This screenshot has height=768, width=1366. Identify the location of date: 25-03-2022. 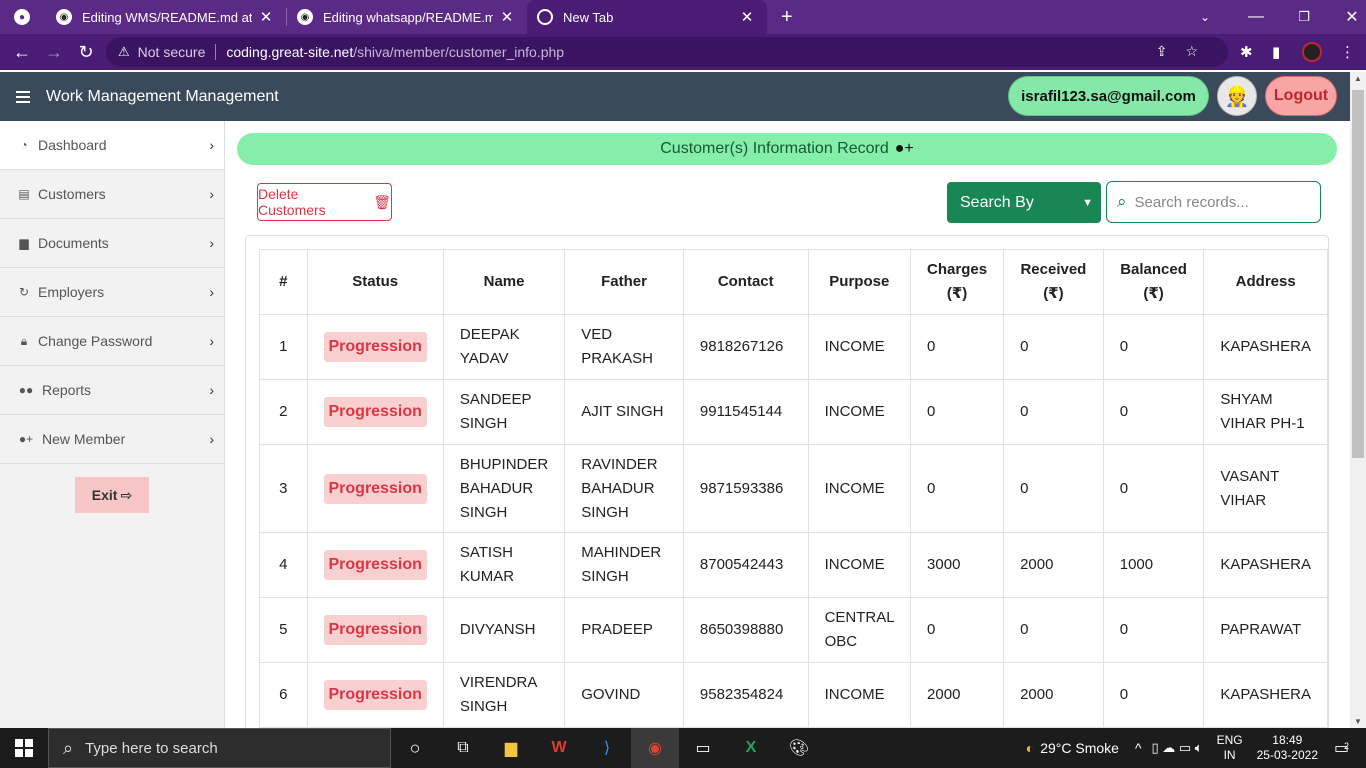
(1287, 755).